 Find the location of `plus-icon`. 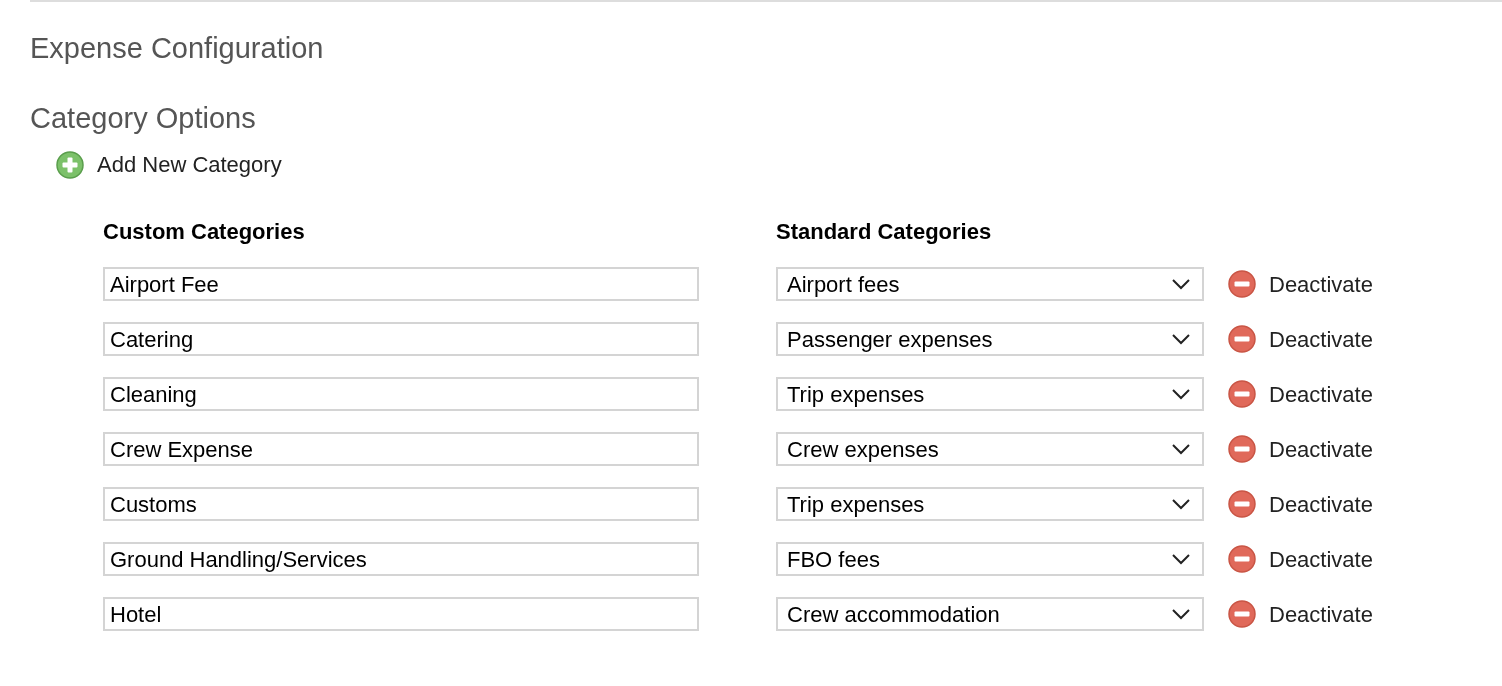

plus-icon is located at coordinates (70, 165).